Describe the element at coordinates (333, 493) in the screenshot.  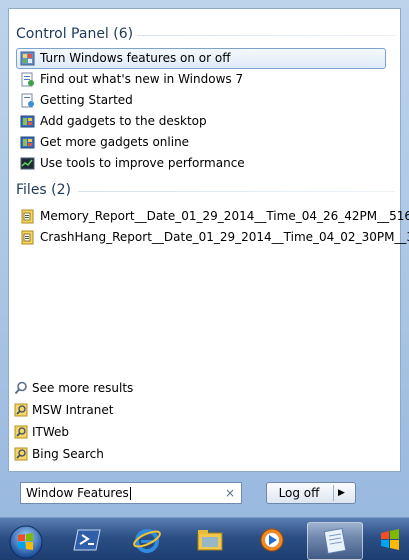
I see `button-separator` at that location.